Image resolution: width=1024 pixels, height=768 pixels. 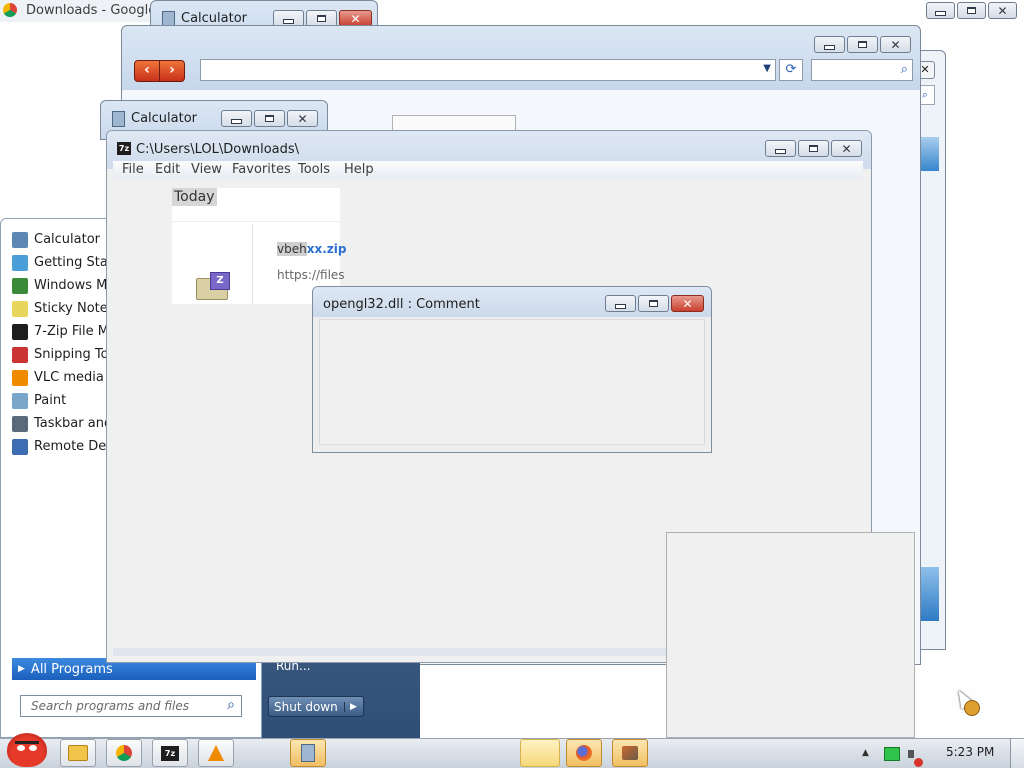 I want to click on taskbar-vlc-button, so click(x=216, y=753).